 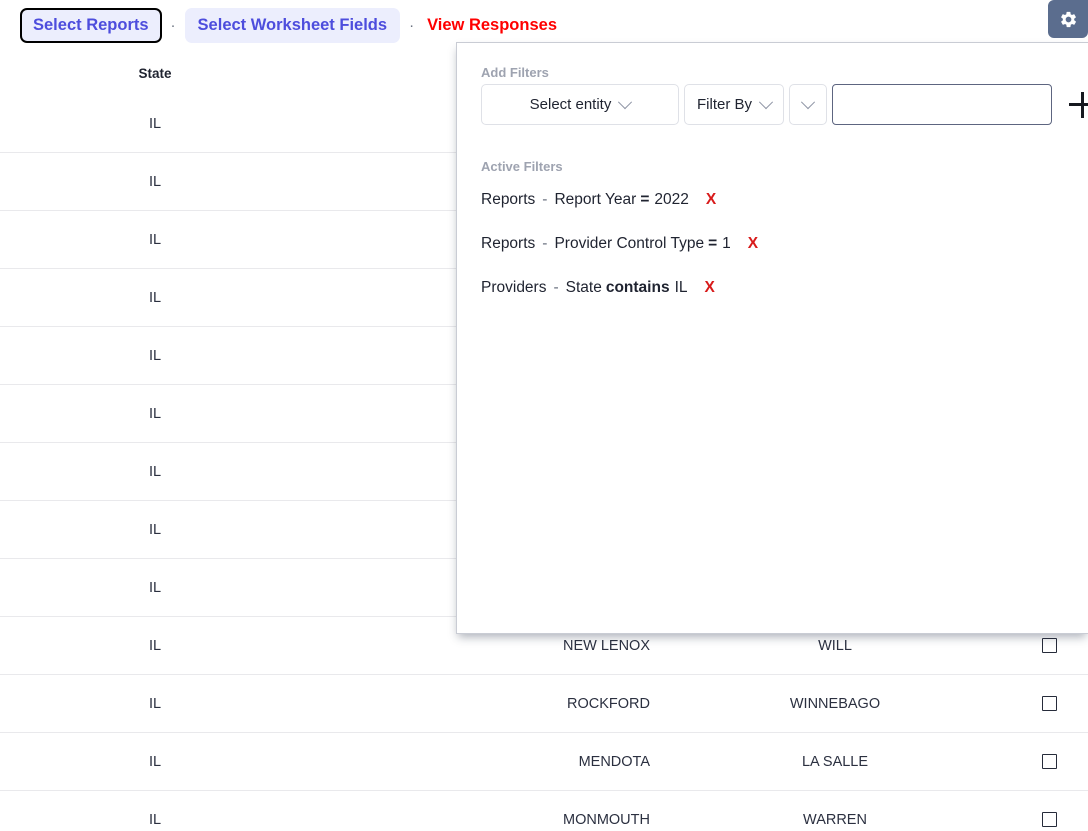 I want to click on operator-select, so click(x=808, y=104).